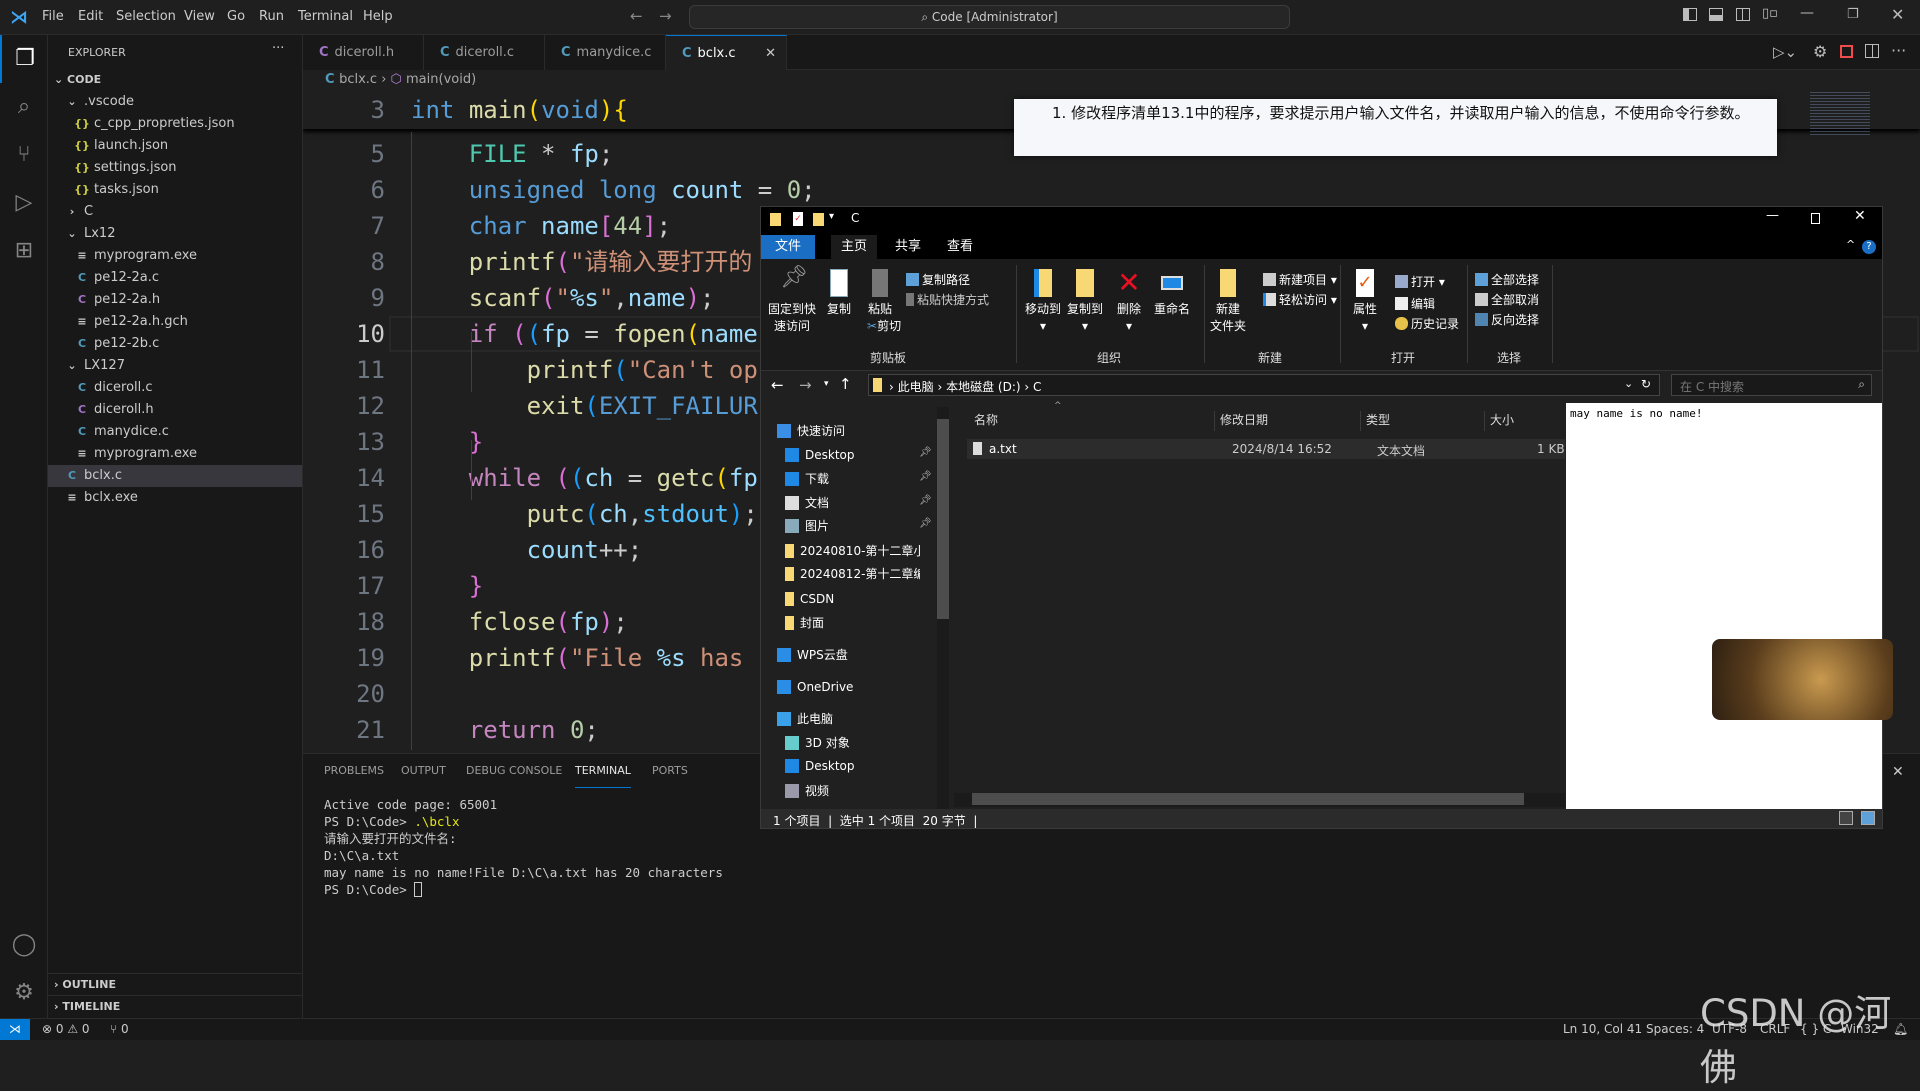 The height and width of the screenshot is (1091, 1920). I want to click on code-line: printf("Can't op, so click(584, 370).